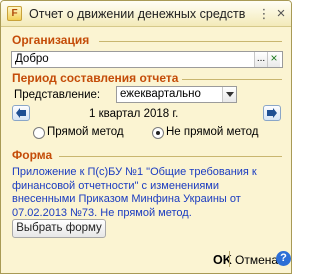 This screenshot has width=320, height=274. I want to click on direct-method-radio, so click(39, 133).